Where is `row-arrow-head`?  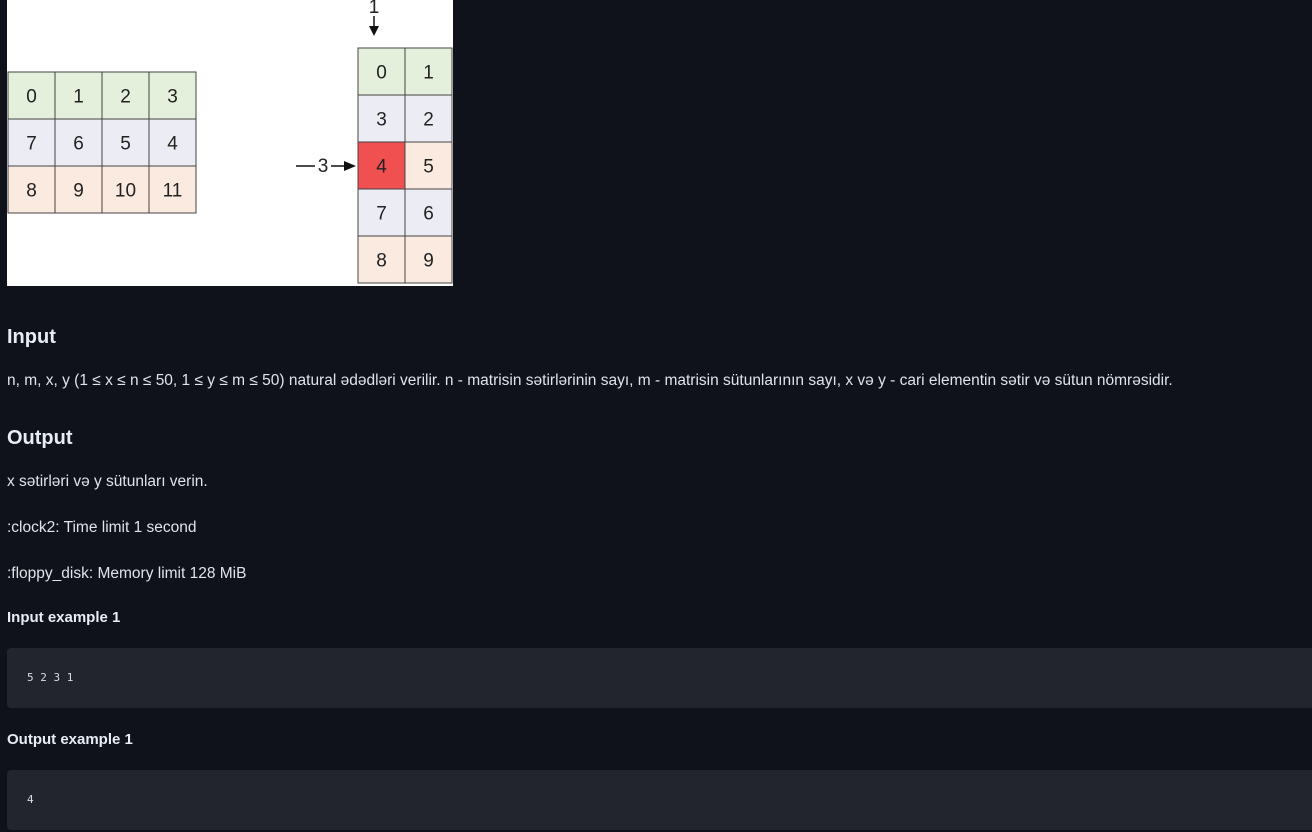 row-arrow-head is located at coordinates (350, 166).